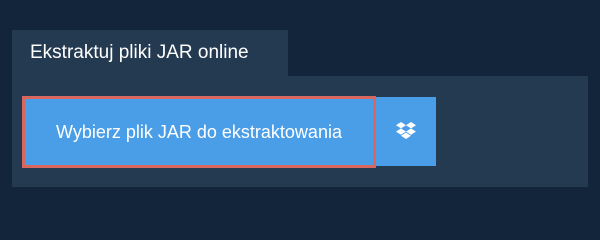  Describe the element at coordinates (150, 53) in the screenshot. I see `tab-extract-jar: Ekstraktuj pliki JAR online` at that location.